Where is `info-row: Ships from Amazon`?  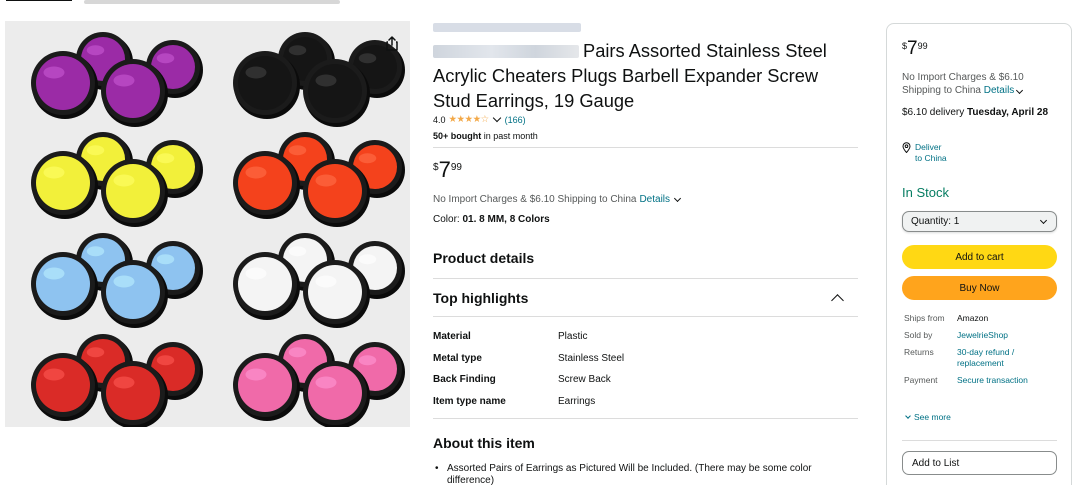
info-row: Ships from Amazon is located at coordinates (980, 318).